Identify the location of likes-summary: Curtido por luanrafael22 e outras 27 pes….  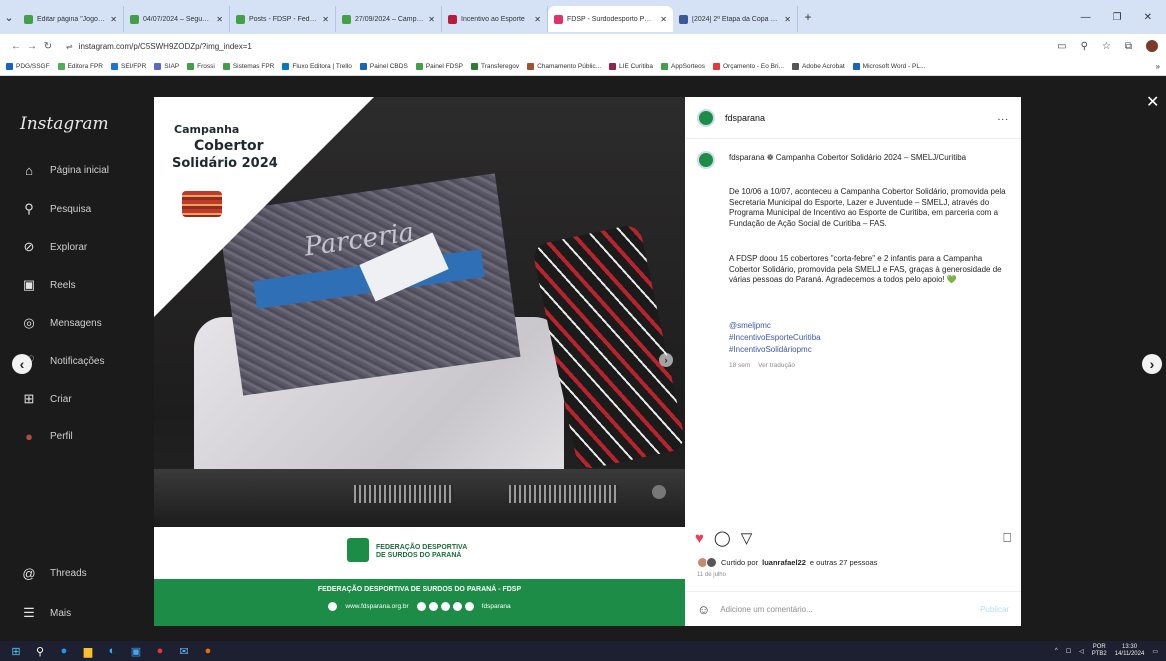
(787, 562).